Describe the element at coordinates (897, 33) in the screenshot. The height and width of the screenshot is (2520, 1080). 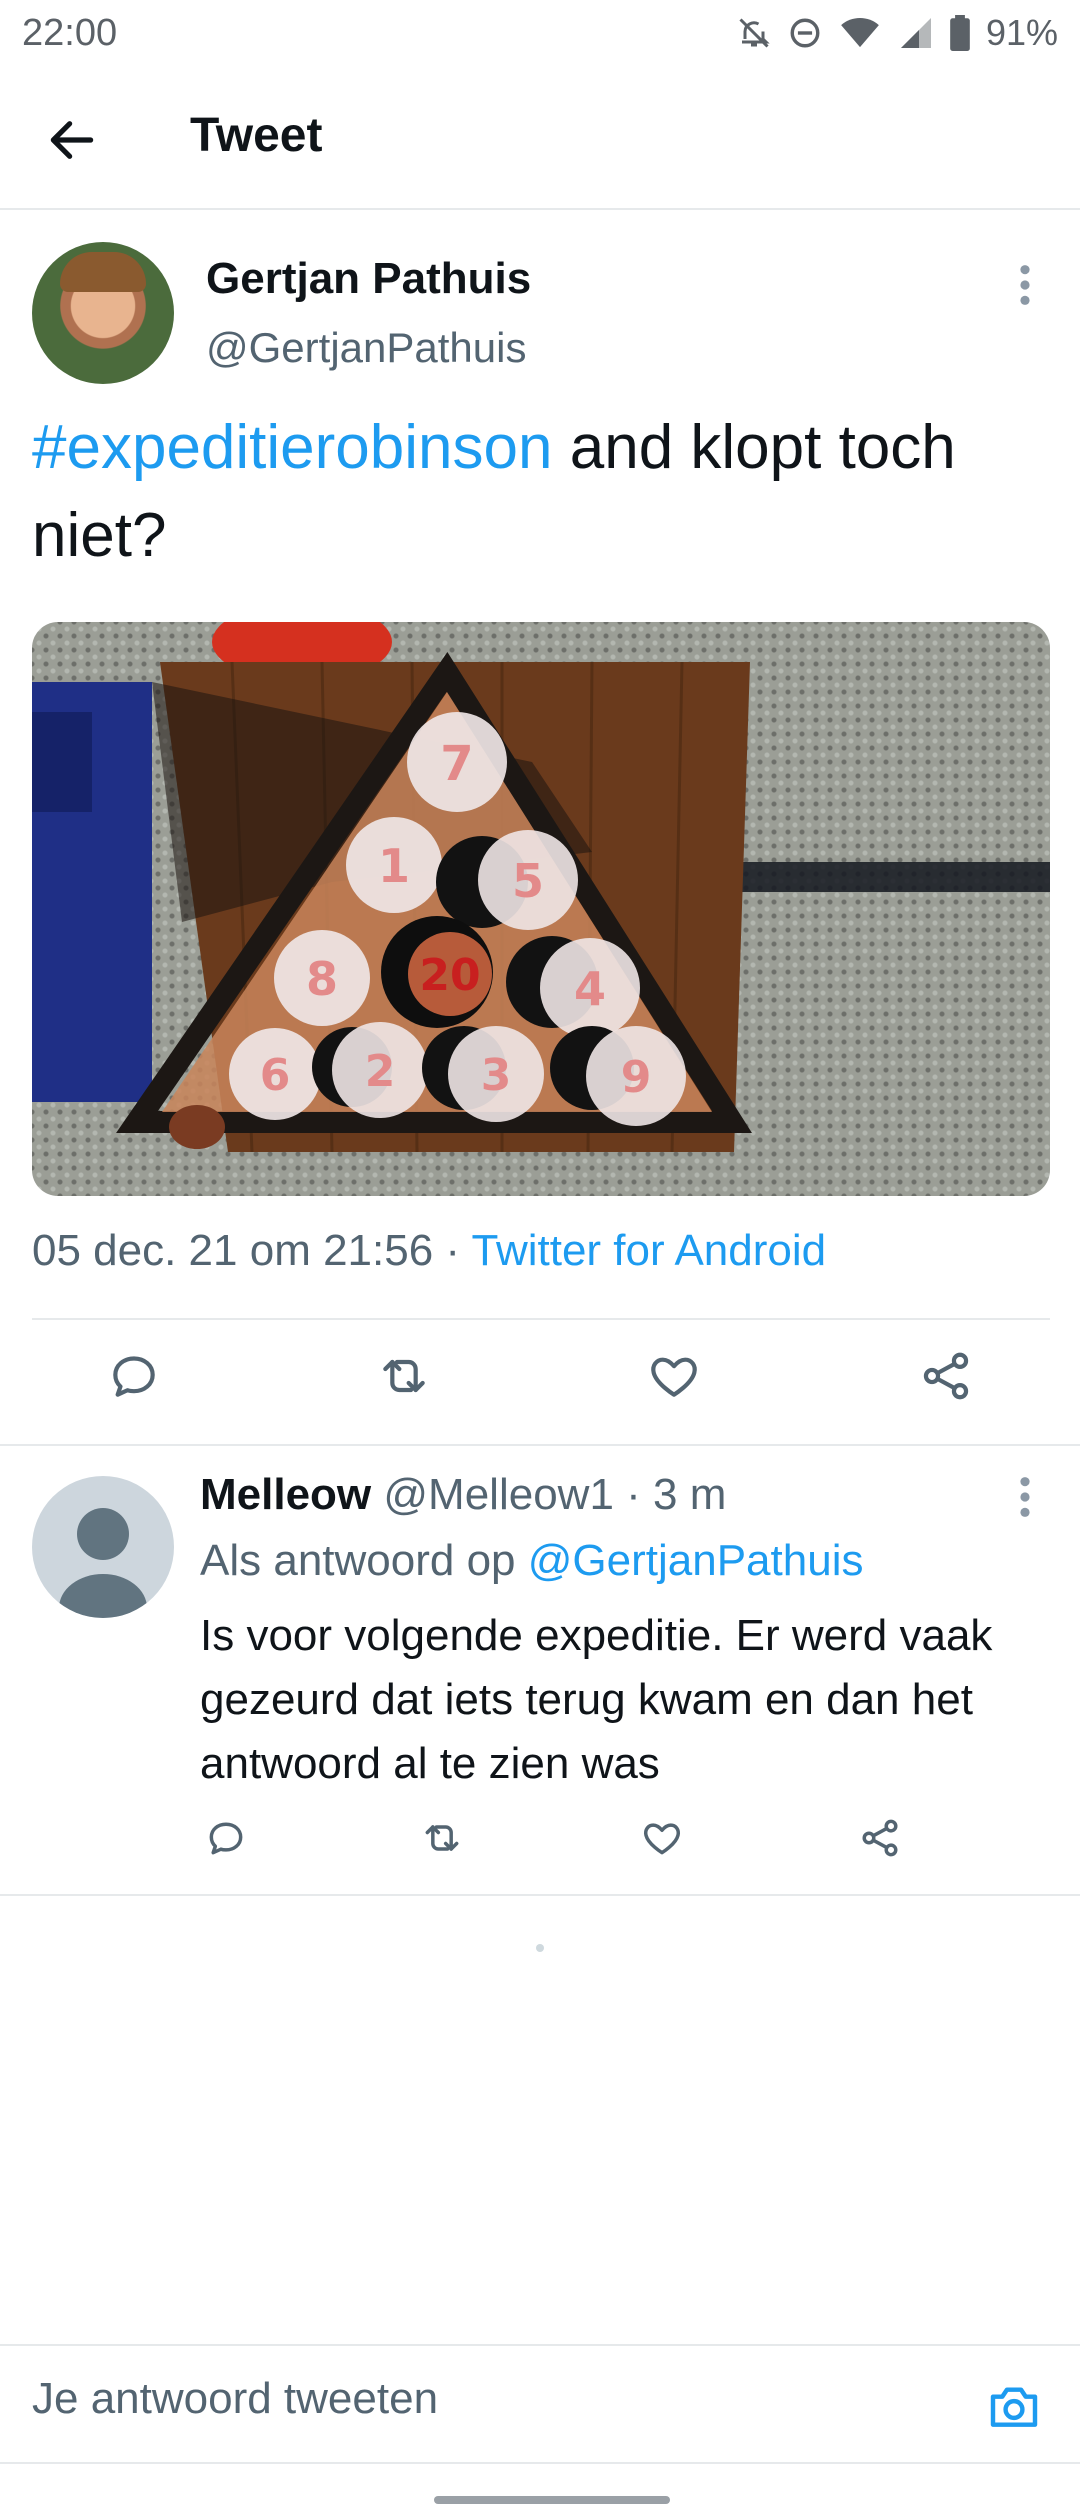
I see `status-icons: 91%` at that location.